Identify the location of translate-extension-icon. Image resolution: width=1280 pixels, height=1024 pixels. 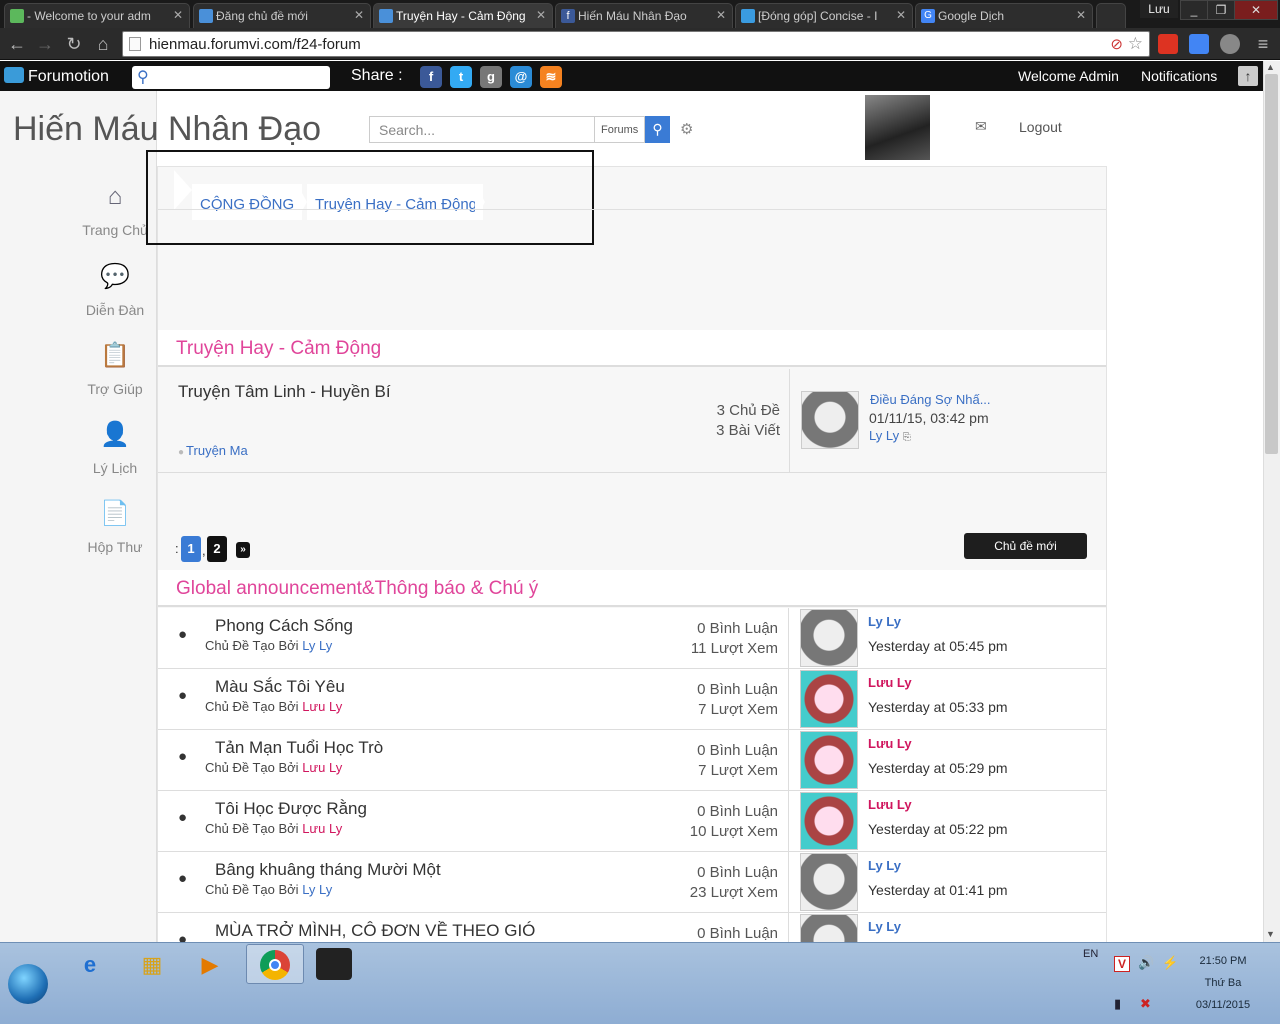
(1199, 44).